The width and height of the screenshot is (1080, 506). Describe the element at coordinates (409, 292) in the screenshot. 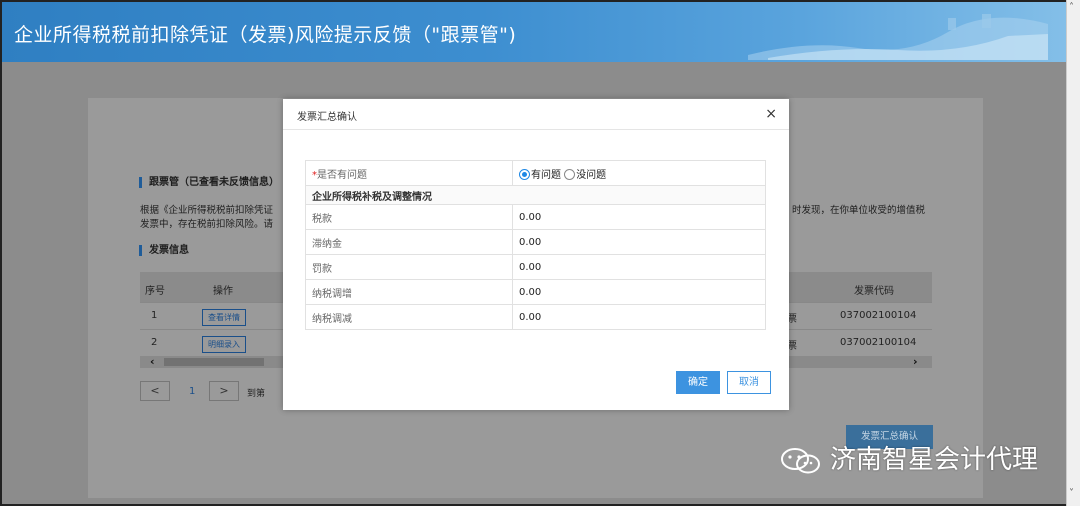

I see `field-label-increase: 纳税调增` at that location.